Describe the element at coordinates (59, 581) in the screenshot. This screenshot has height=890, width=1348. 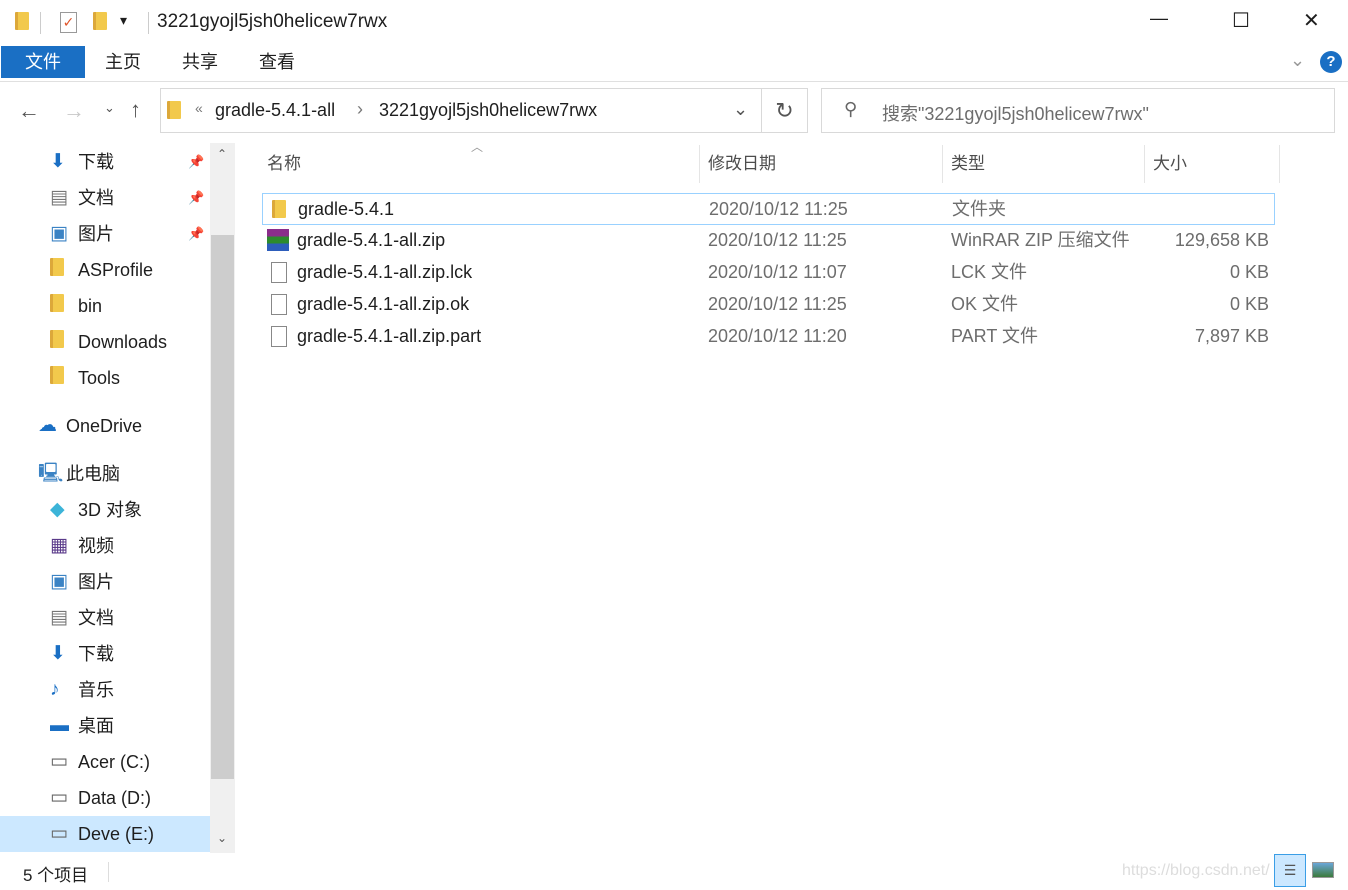
I see `pictures-icon: ▣` at that location.